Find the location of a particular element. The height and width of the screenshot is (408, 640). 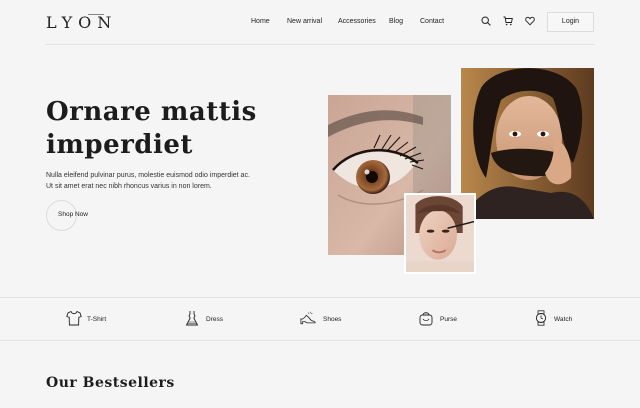

header-divider is located at coordinates (320, 44).